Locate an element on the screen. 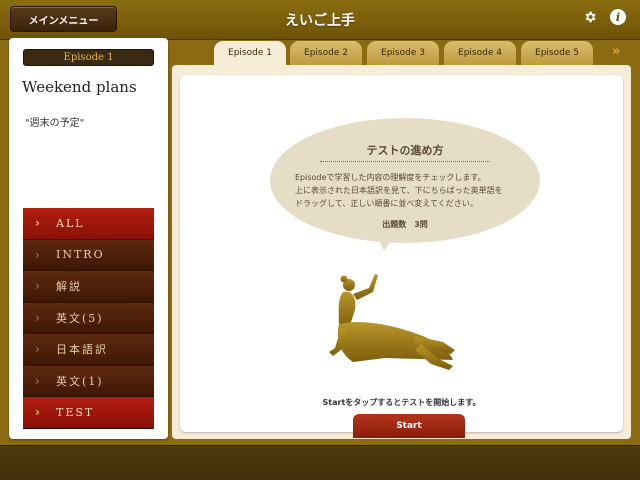 Image resolution: width=640 pixels, height=480 pixels. menu-item-label: TEST is located at coordinates (75, 412).